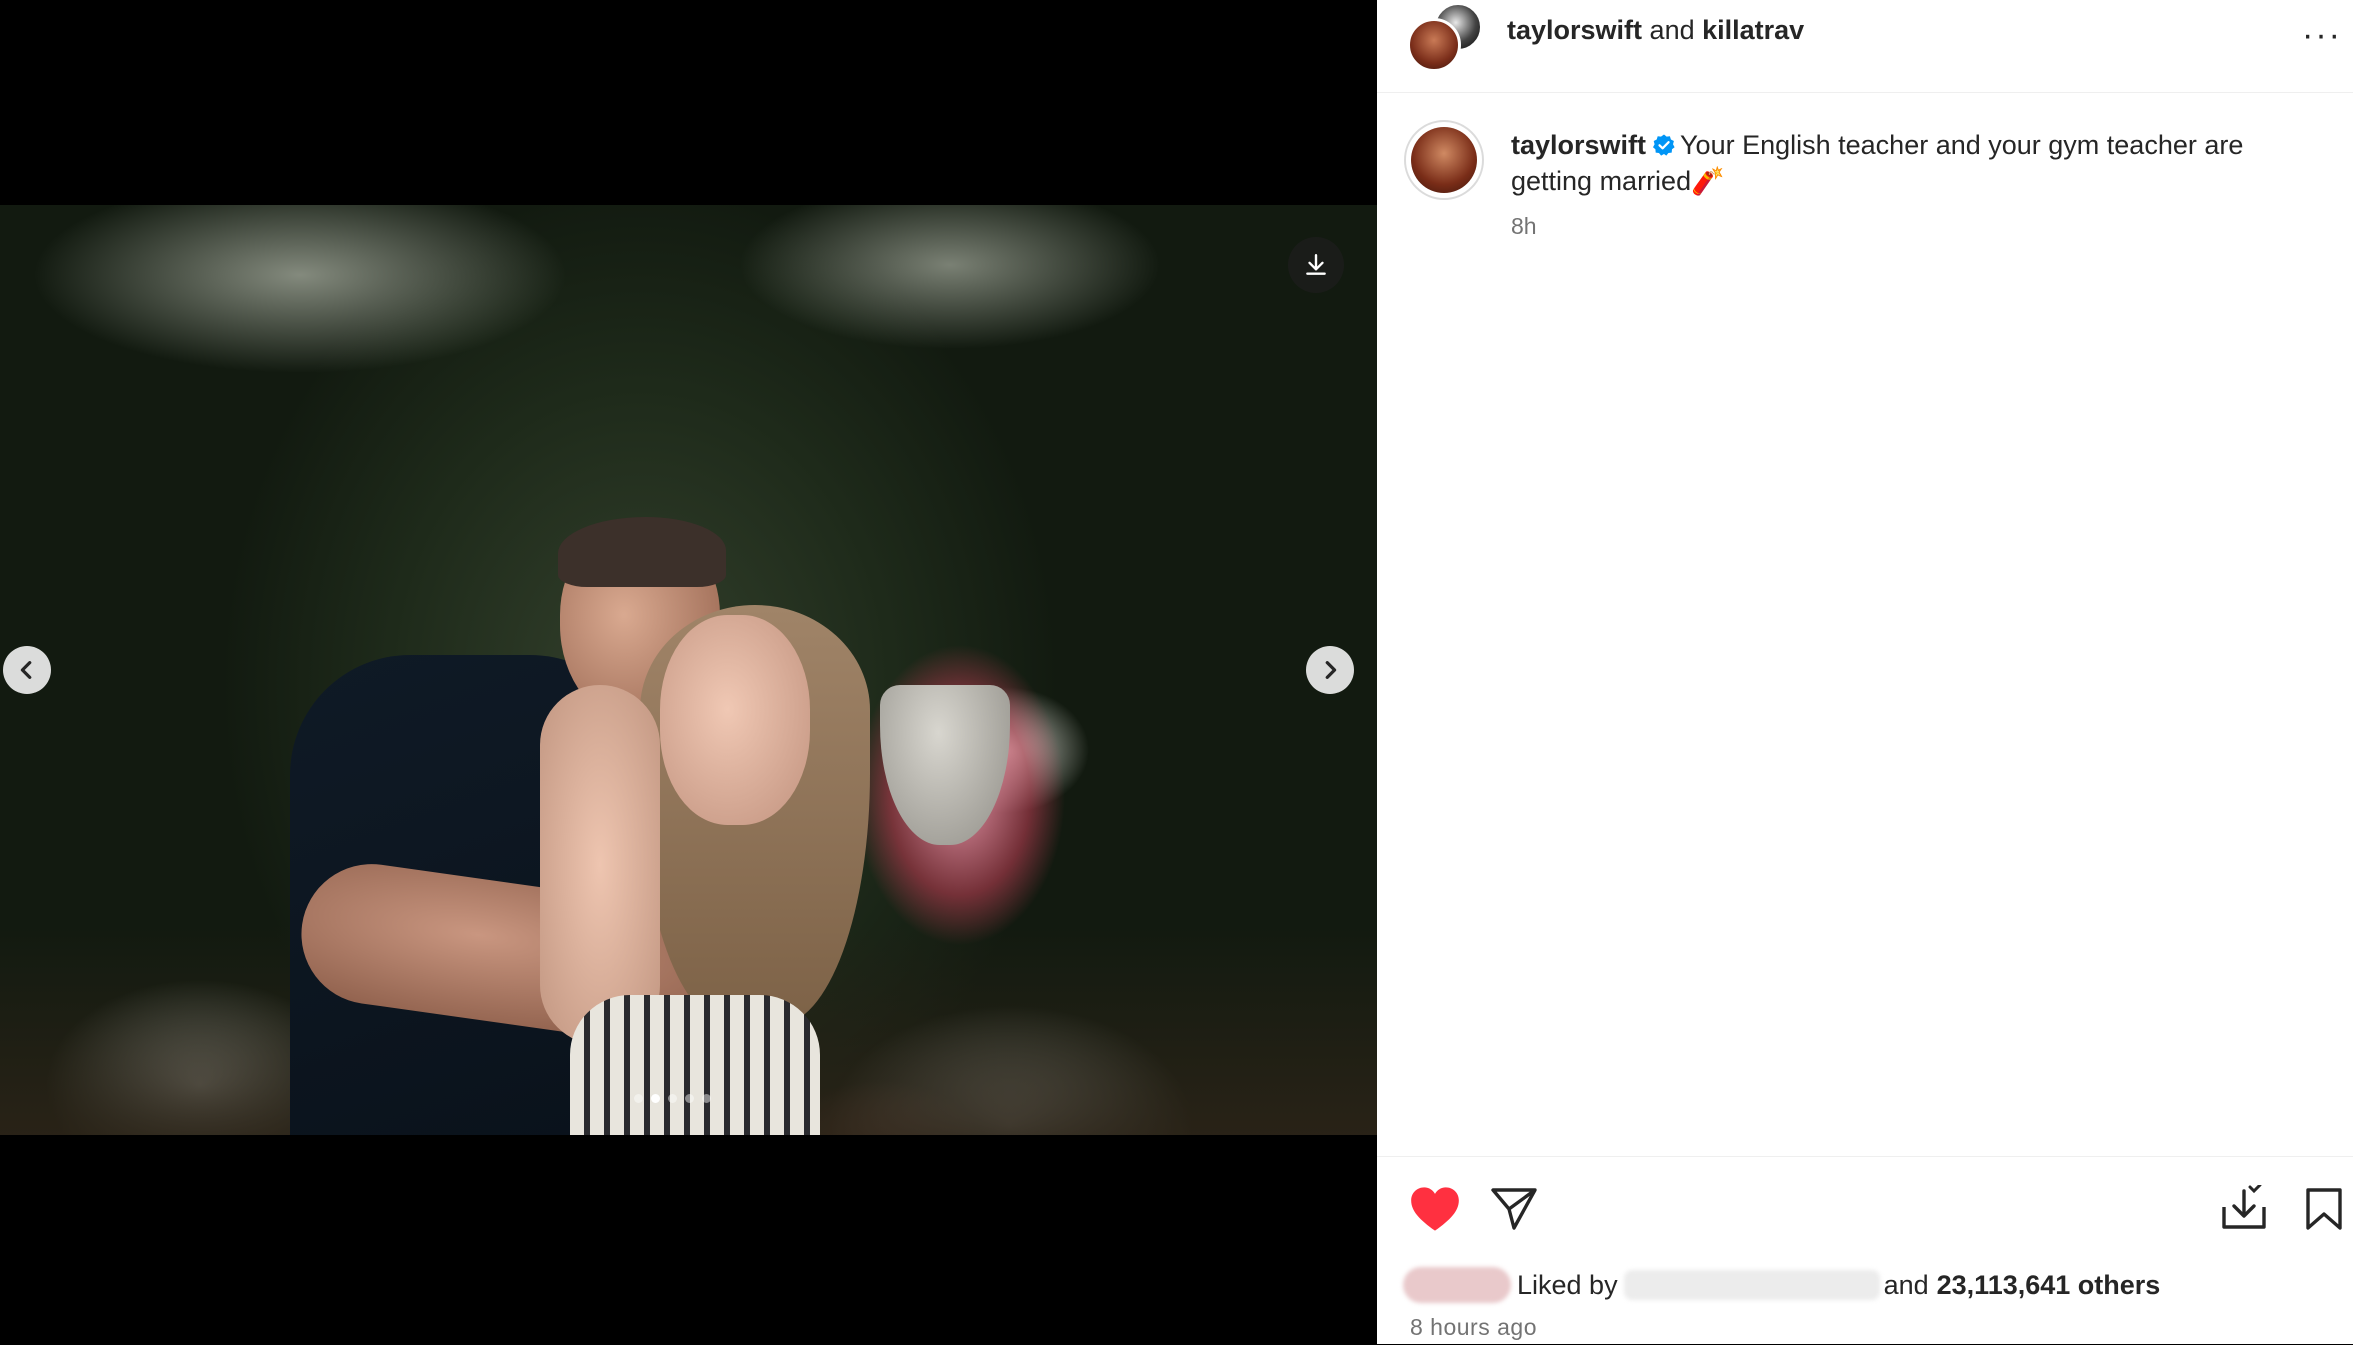 This screenshot has width=2353, height=1345. What do you see at coordinates (600, 865) in the screenshot?
I see `woman-arm` at bounding box center [600, 865].